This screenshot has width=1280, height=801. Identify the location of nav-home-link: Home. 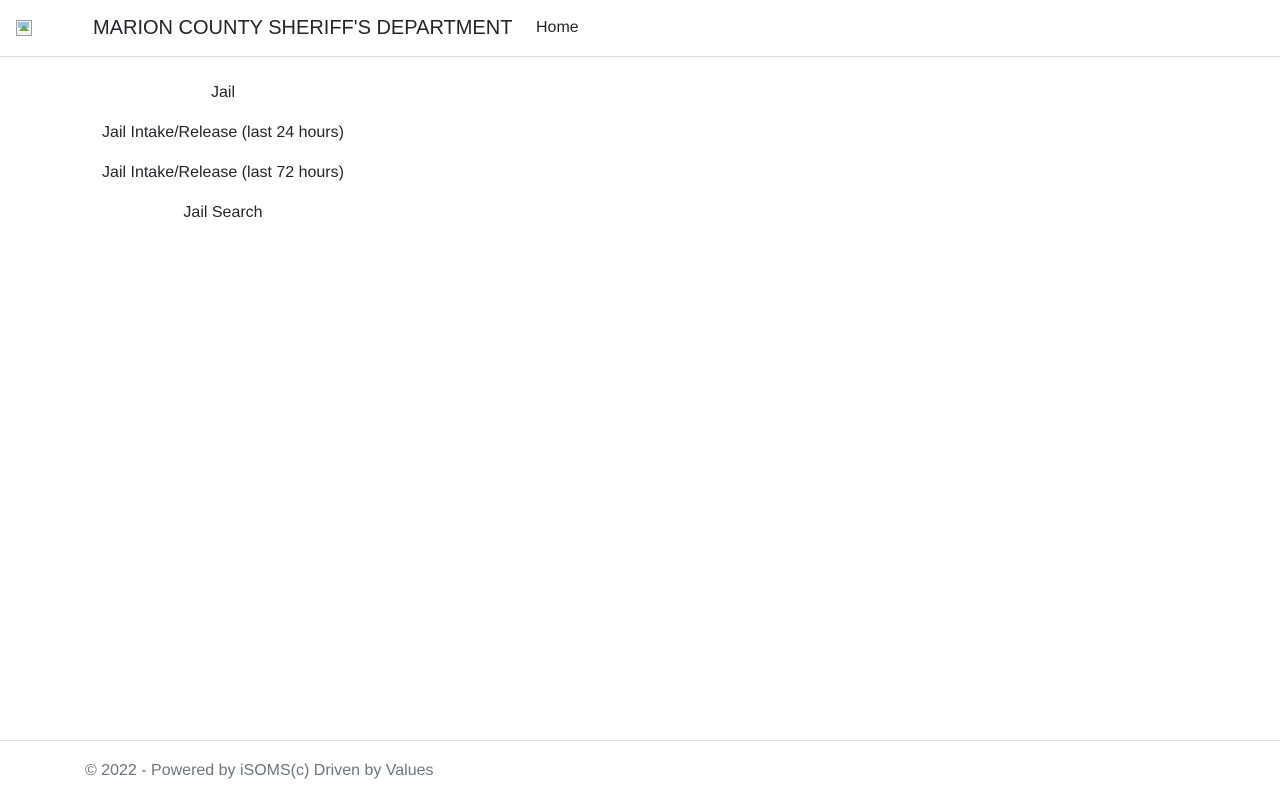
(557, 28).